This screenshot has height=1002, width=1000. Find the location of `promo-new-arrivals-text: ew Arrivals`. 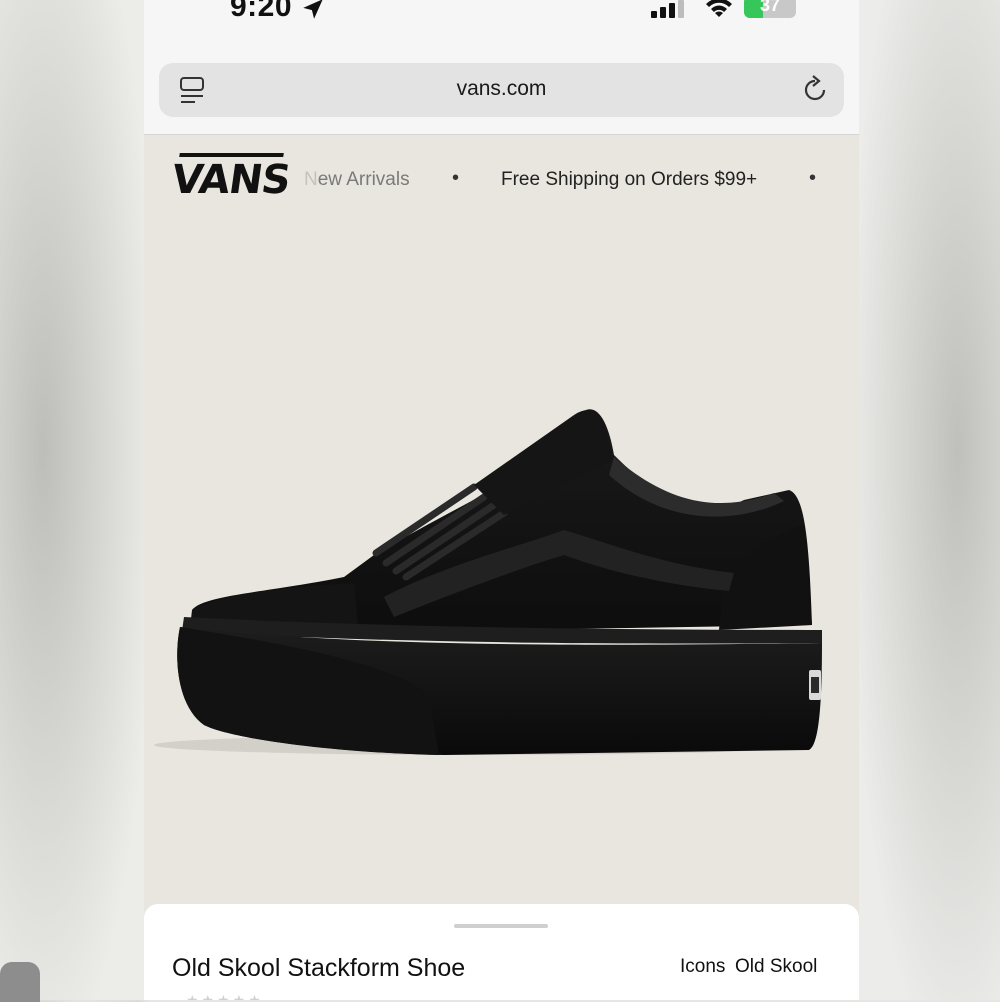

promo-new-arrivals-text: ew Arrivals is located at coordinates (363, 179).